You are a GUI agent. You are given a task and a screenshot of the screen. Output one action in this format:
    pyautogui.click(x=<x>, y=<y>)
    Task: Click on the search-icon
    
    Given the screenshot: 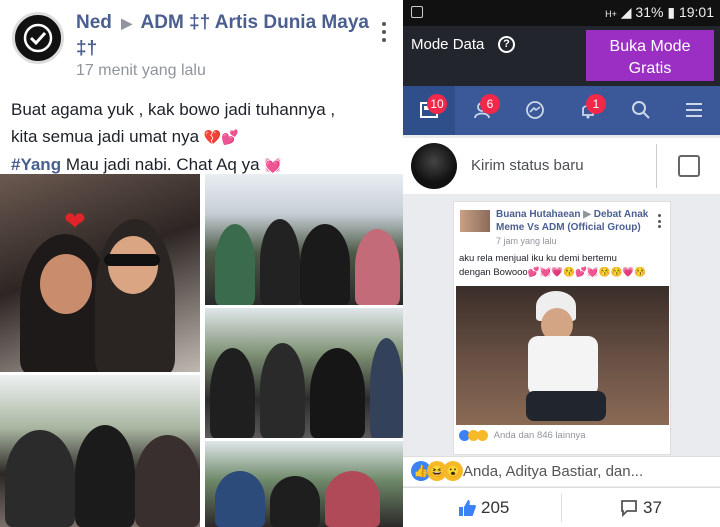 What is the action you would take?
    pyautogui.click(x=641, y=110)
    